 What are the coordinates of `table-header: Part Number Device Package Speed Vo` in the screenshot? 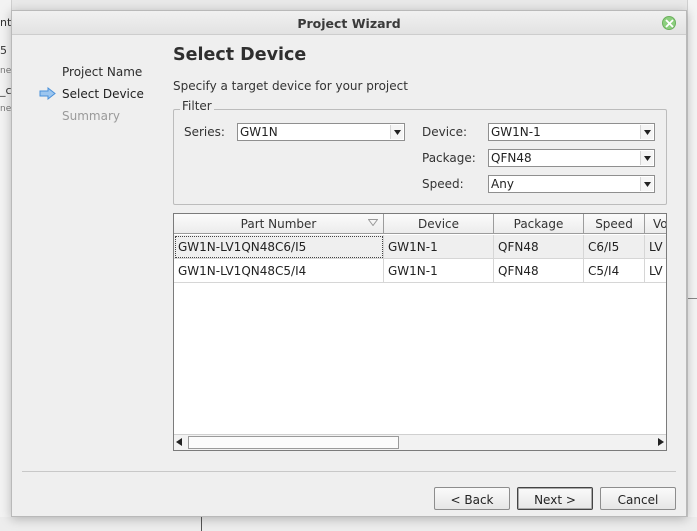 It's located at (420, 224).